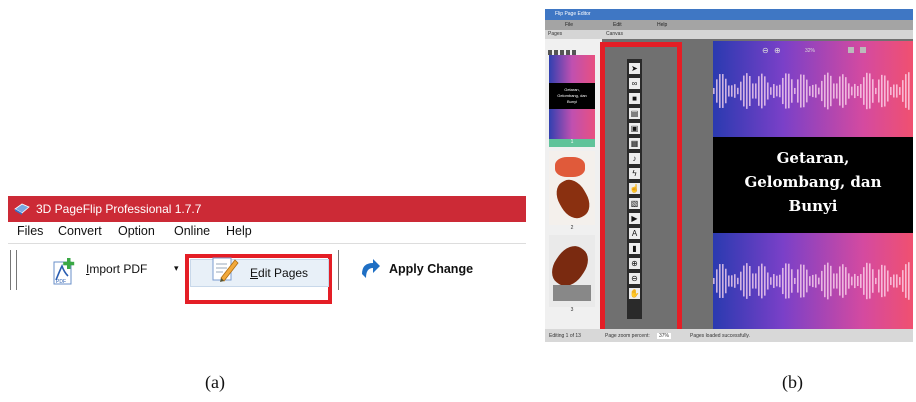 This screenshot has width=916, height=402. Describe the element at coordinates (30, 231) in the screenshot. I see `menu-files: Files` at that location.